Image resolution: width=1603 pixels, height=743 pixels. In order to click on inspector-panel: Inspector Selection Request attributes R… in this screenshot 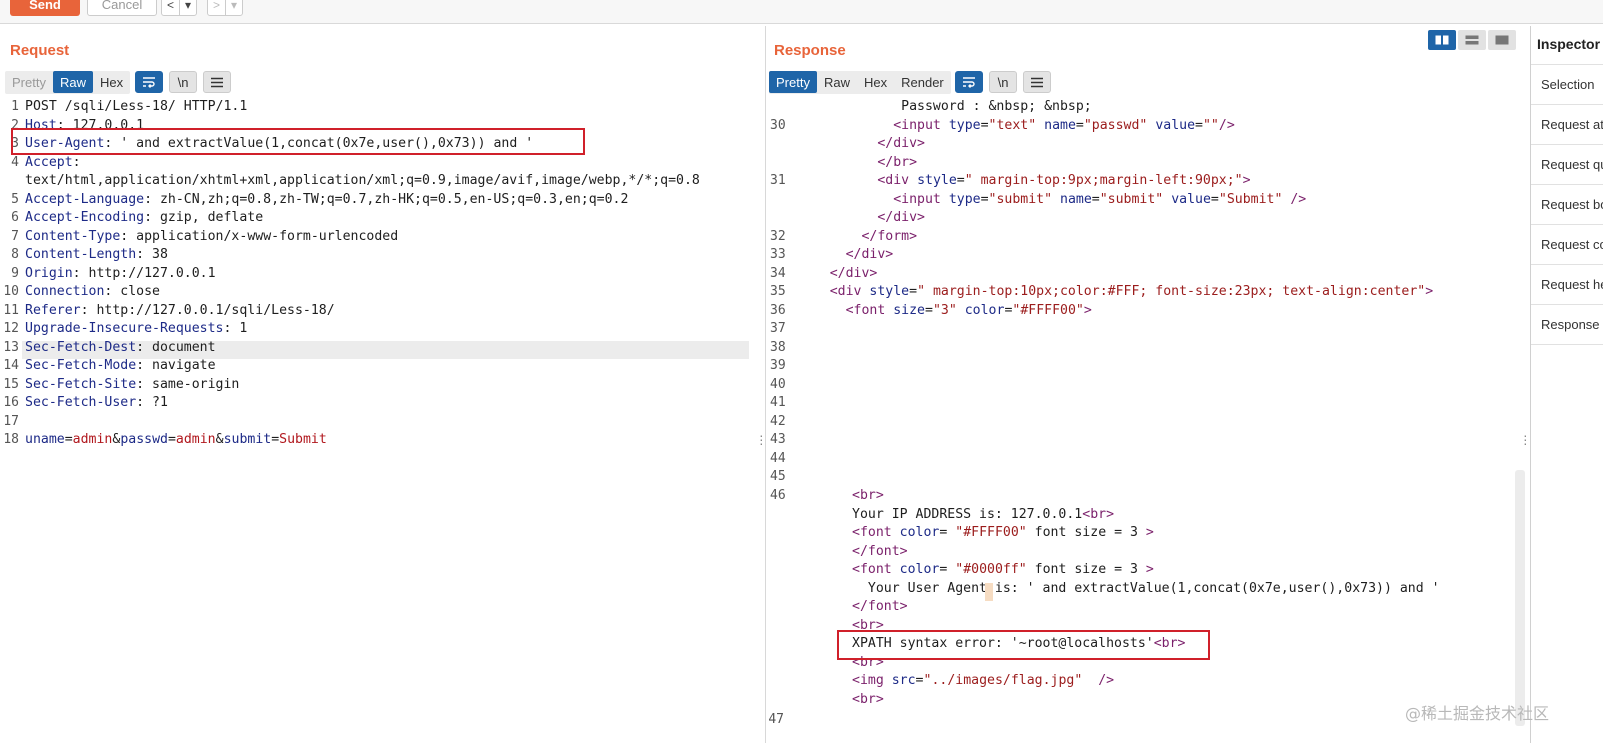, I will do `click(1566, 384)`.